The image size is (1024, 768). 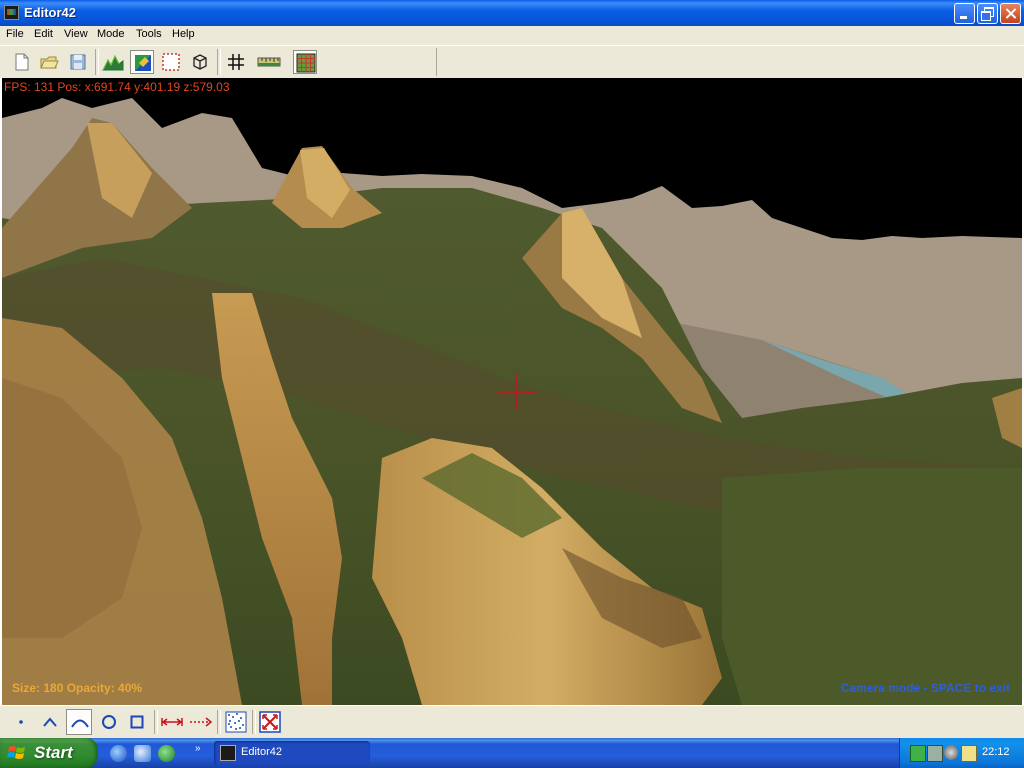 I want to click on selection-icon, so click(x=171, y=62).